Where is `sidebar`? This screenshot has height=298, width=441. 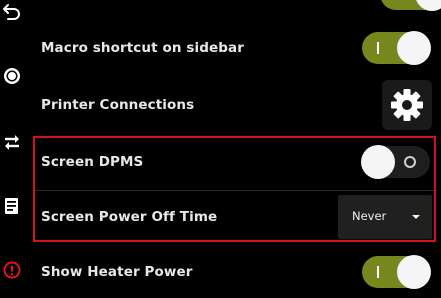 sidebar is located at coordinates (14, 149).